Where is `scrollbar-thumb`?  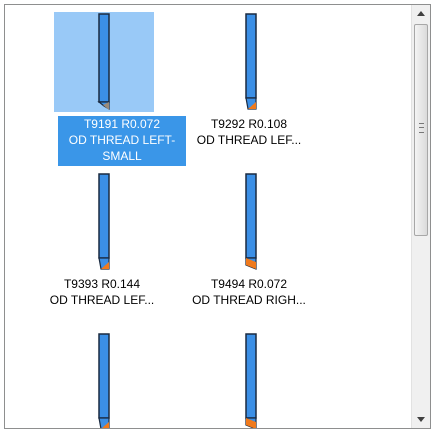 scrollbar-thumb is located at coordinates (421, 130).